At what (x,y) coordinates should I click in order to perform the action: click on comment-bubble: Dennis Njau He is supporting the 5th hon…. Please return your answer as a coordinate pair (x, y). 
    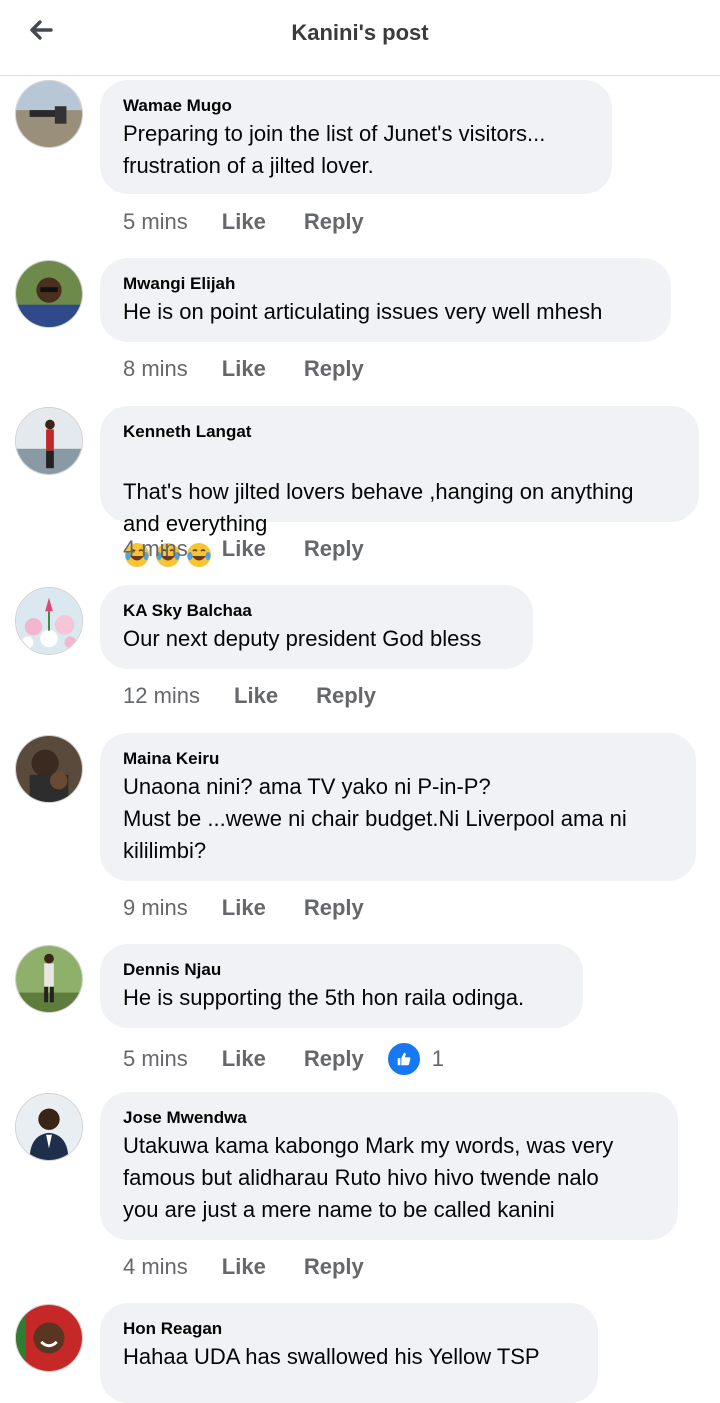
    Looking at the image, I should click on (341, 986).